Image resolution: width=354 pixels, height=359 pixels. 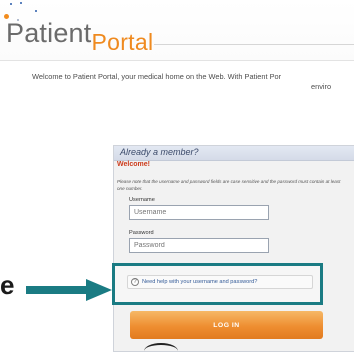 I want to click on logo-text-portal: Portal, so click(x=122, y=42).